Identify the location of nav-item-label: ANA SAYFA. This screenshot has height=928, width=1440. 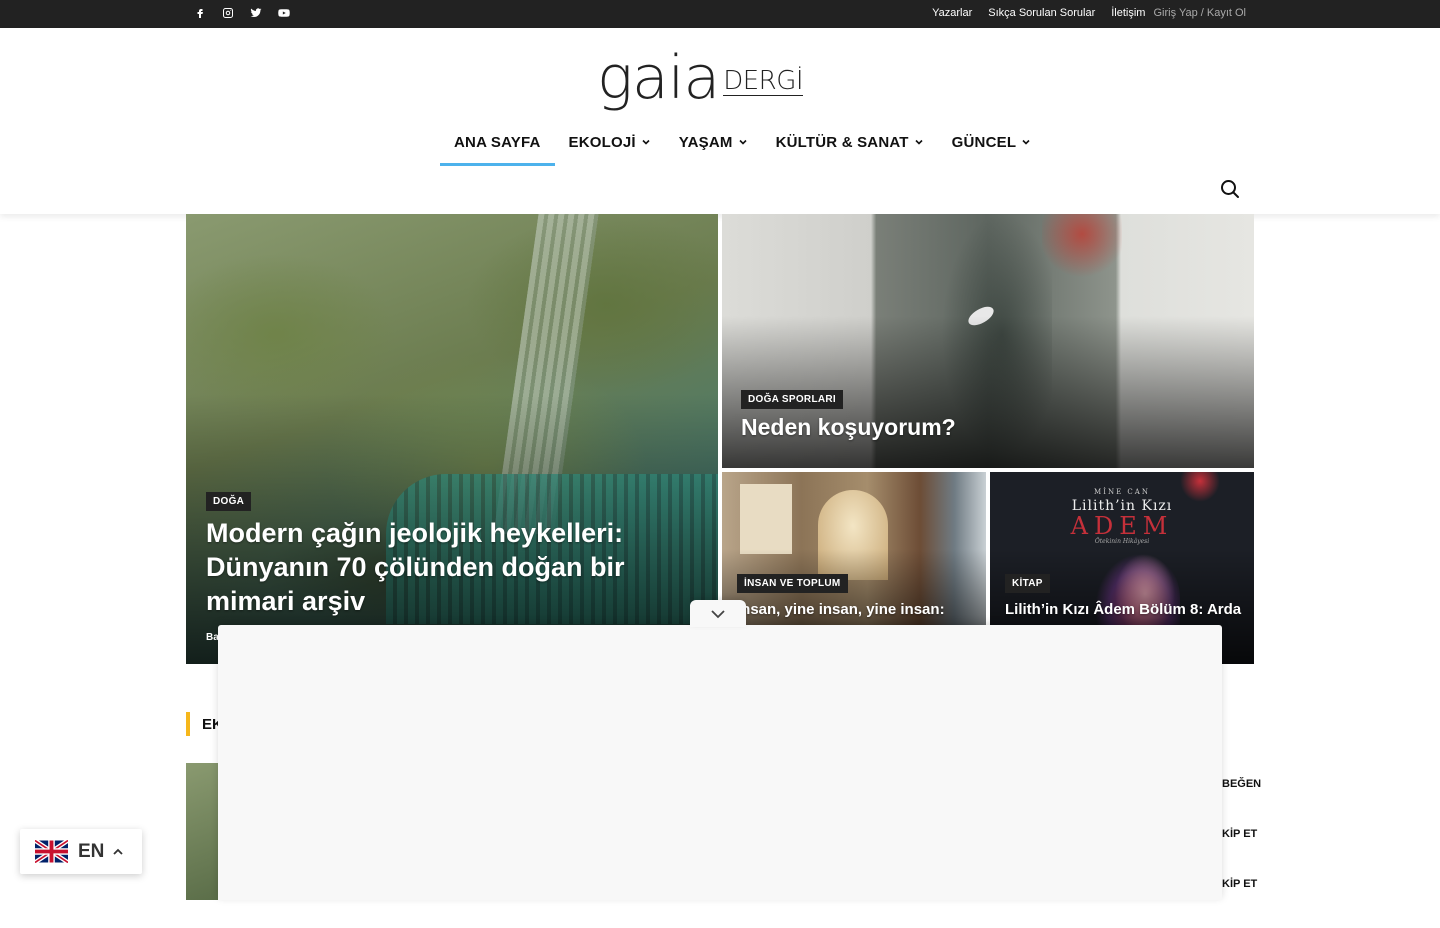
(497, 142).